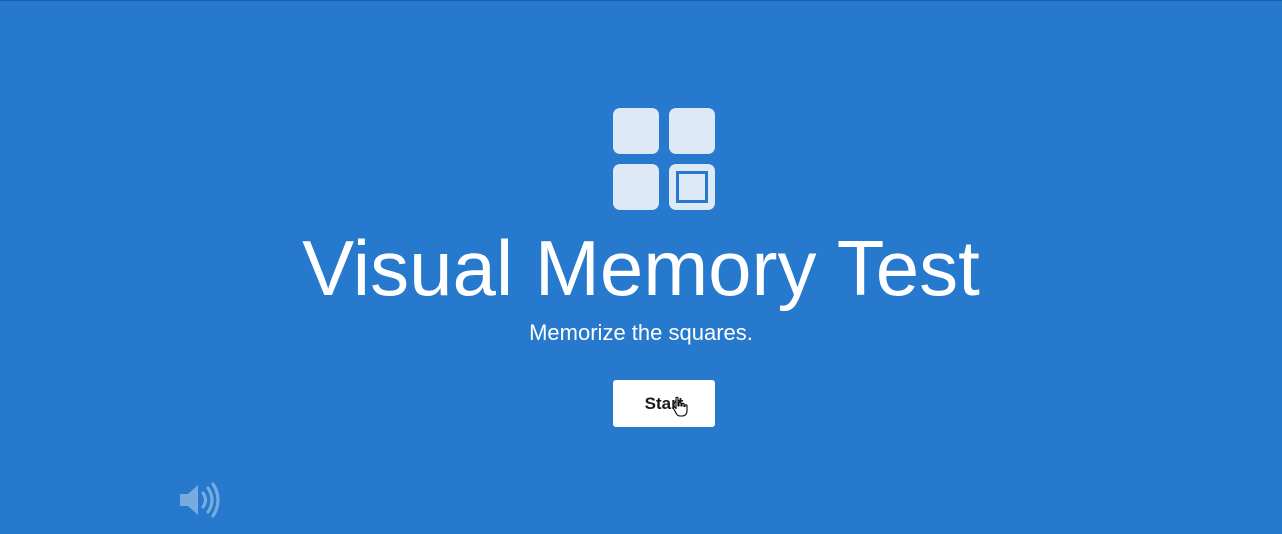 This screenshot has height=534, width=1282. I want to click on logo-tile-top-right, so click(692, 131).